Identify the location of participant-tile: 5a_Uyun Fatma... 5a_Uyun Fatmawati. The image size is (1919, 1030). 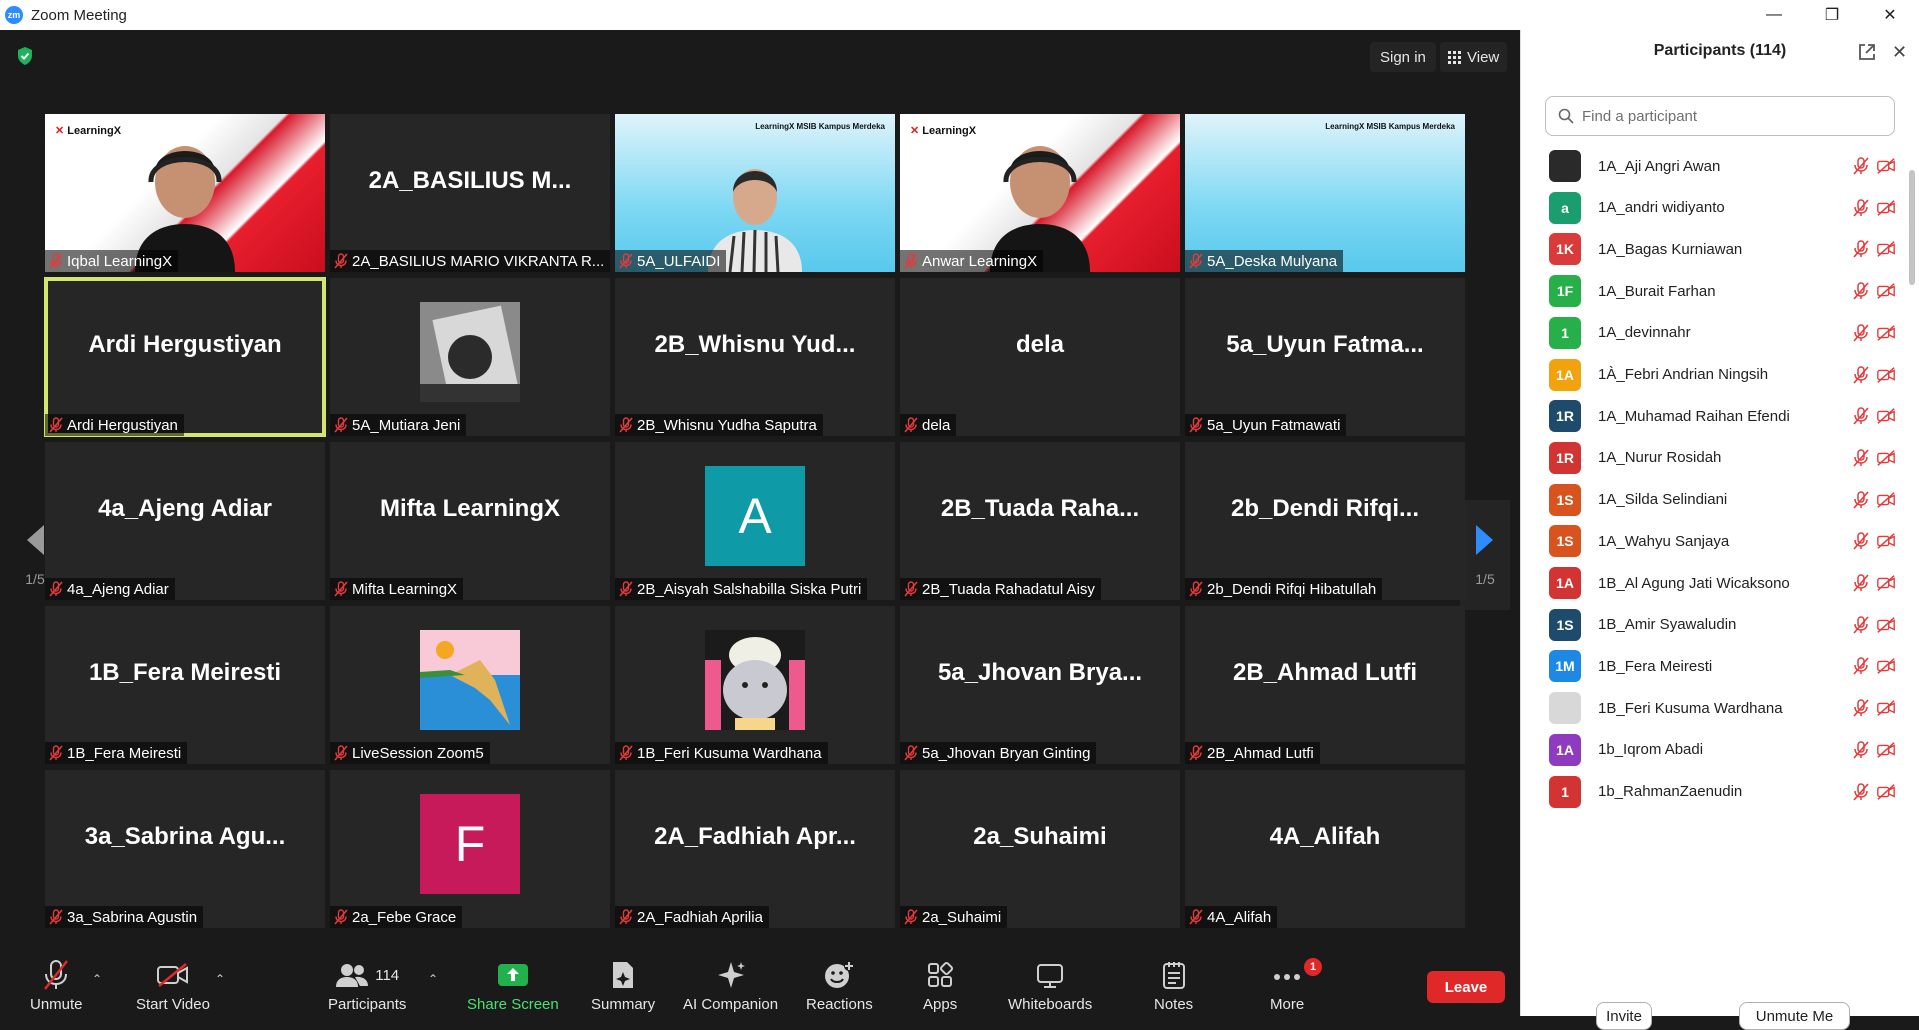
(1325, 357).